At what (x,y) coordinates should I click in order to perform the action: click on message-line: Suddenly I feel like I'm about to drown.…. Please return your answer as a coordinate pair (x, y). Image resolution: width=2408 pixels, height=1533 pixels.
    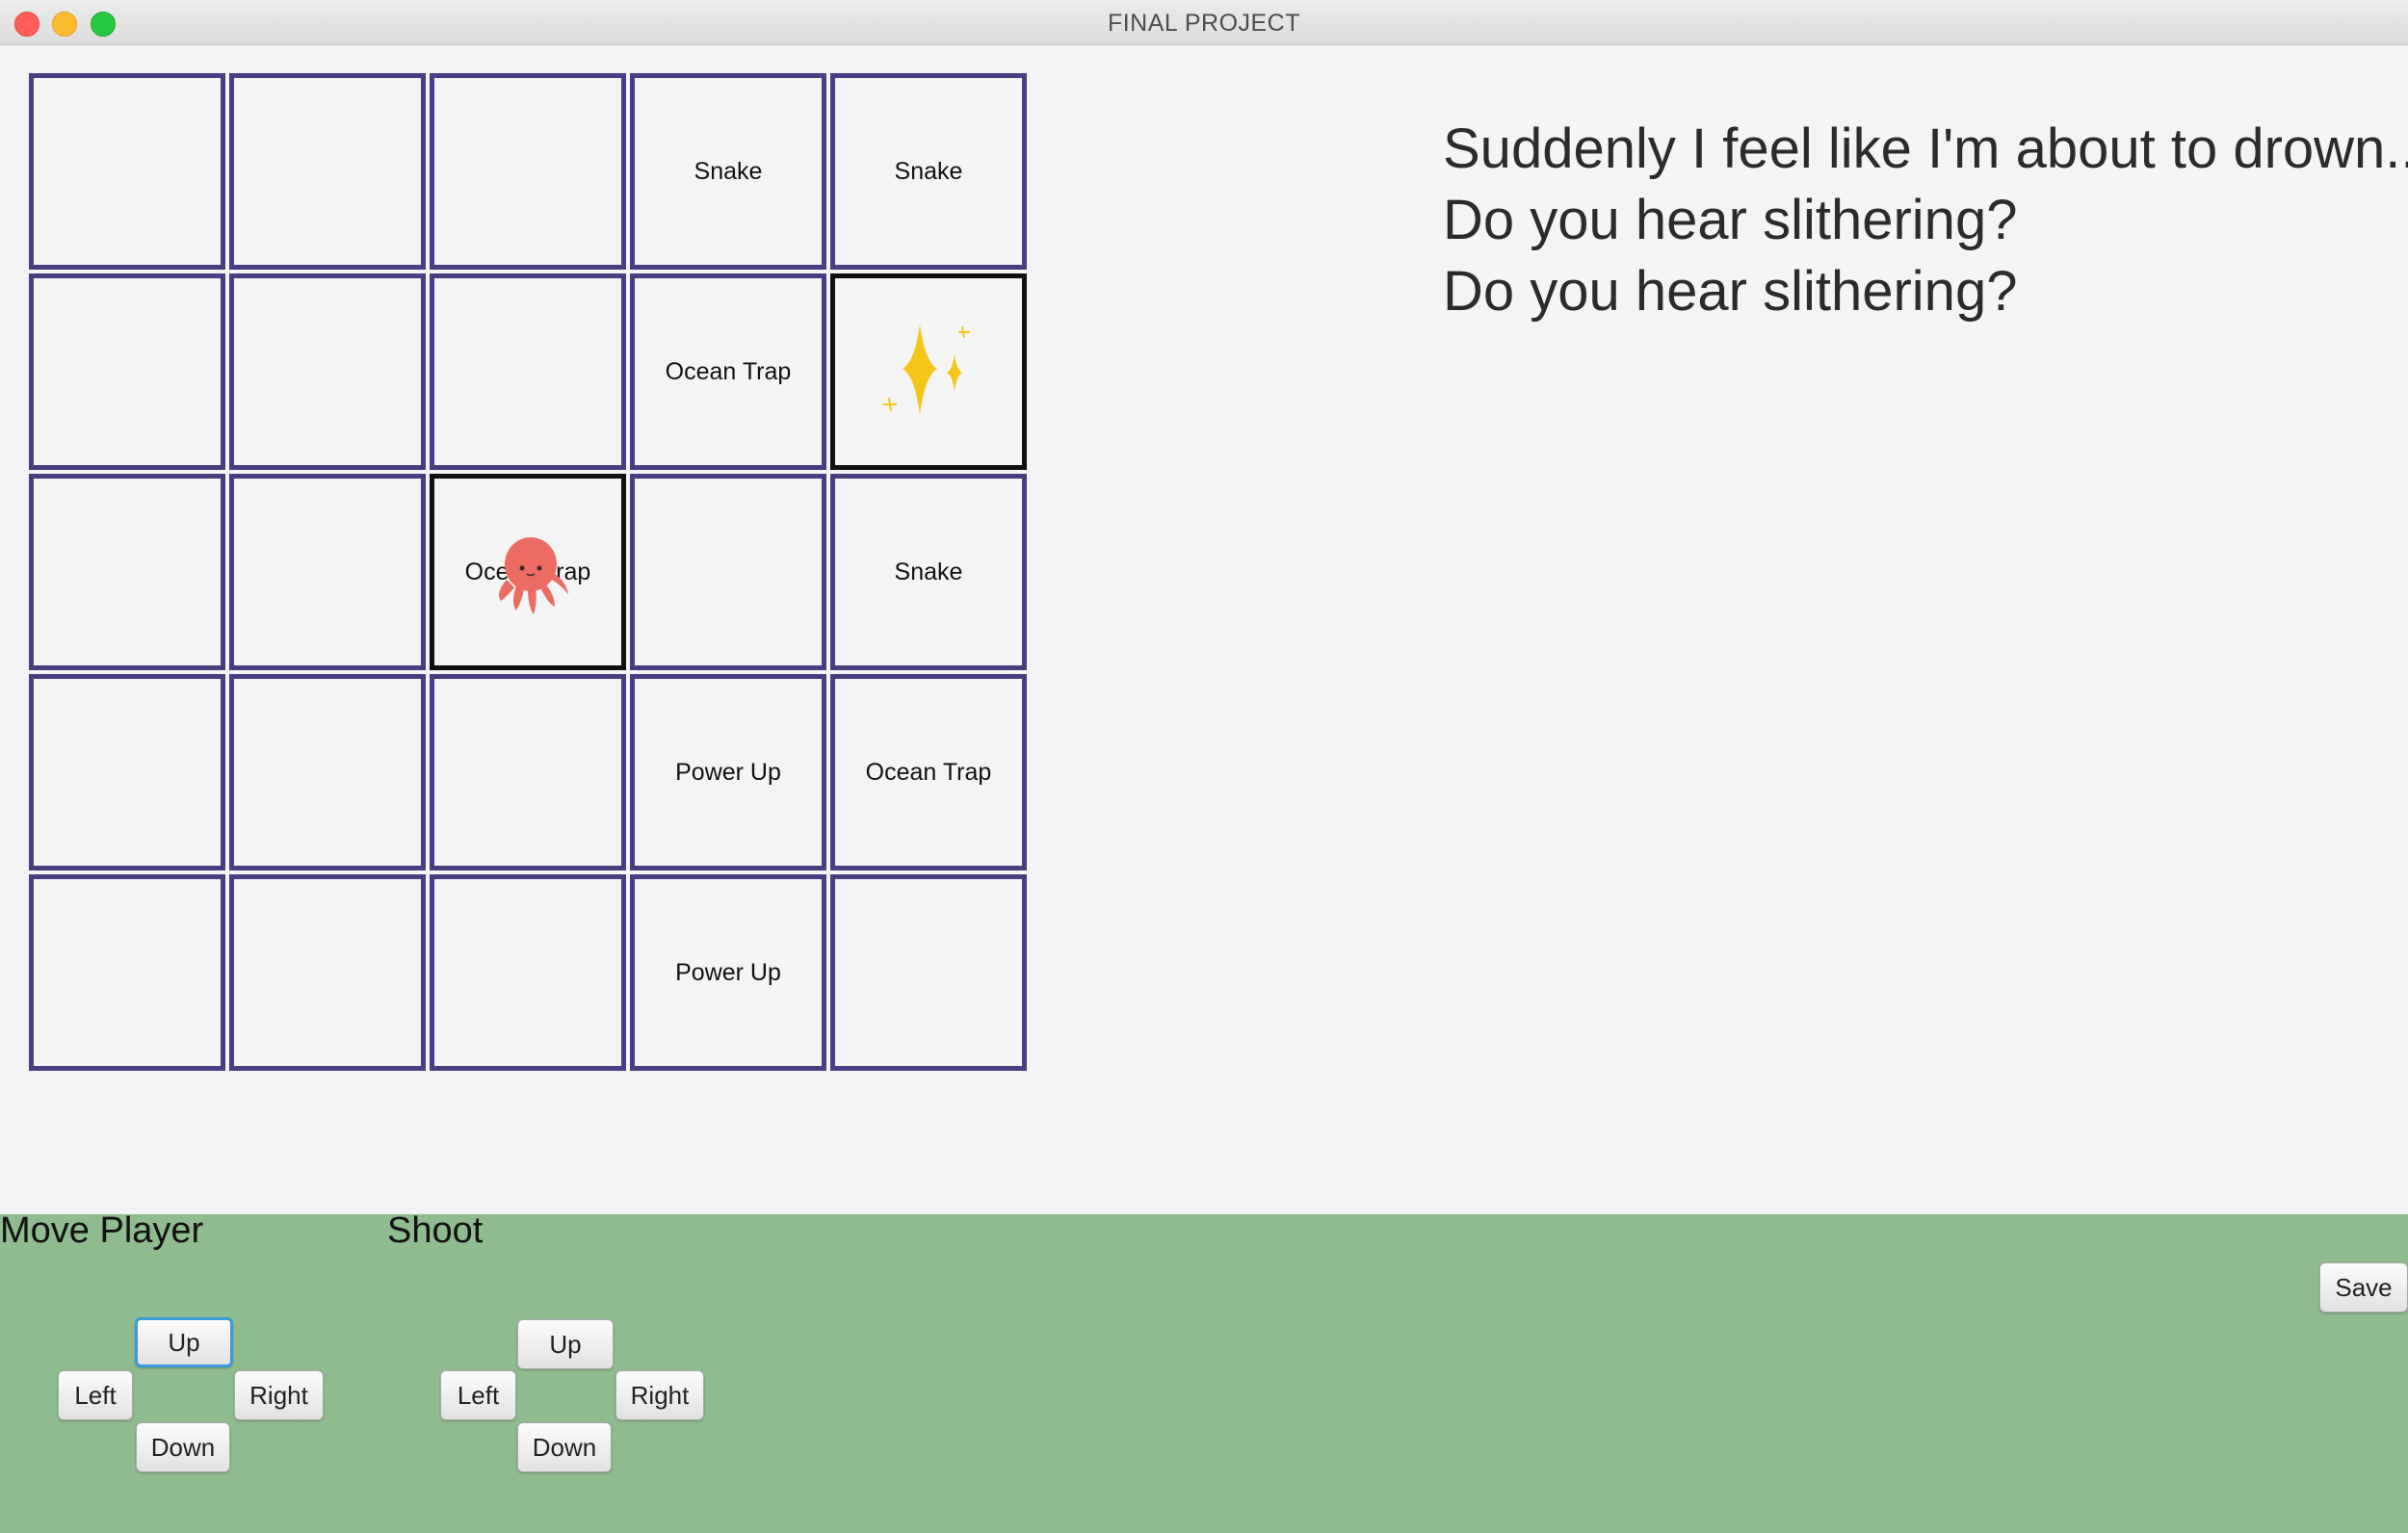
    Looking at the image, I should click on (1925, 148).